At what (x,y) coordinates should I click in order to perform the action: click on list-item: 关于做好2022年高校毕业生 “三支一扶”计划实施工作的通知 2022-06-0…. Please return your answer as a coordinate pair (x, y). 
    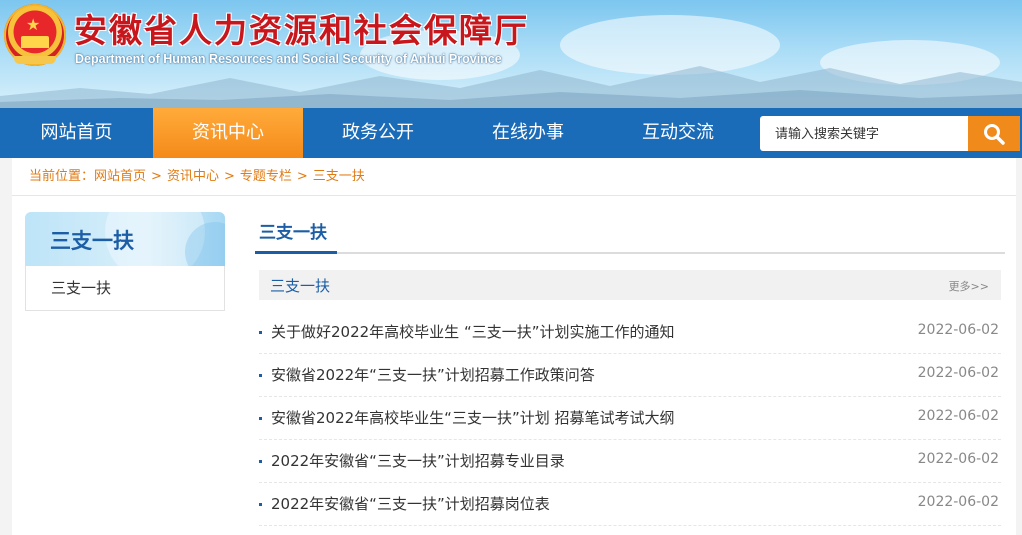
    Looking at the image, I should click on (630, 332).